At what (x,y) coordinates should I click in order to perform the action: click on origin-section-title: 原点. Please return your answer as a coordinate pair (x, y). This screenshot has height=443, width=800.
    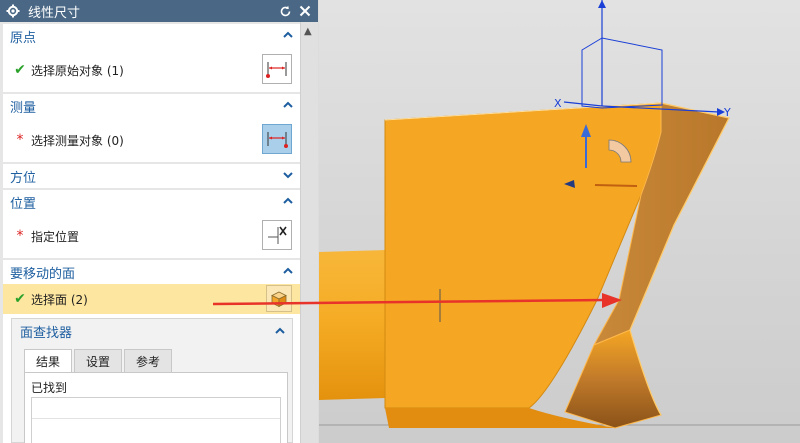
    Looking at the image, I should click on (23, 38).